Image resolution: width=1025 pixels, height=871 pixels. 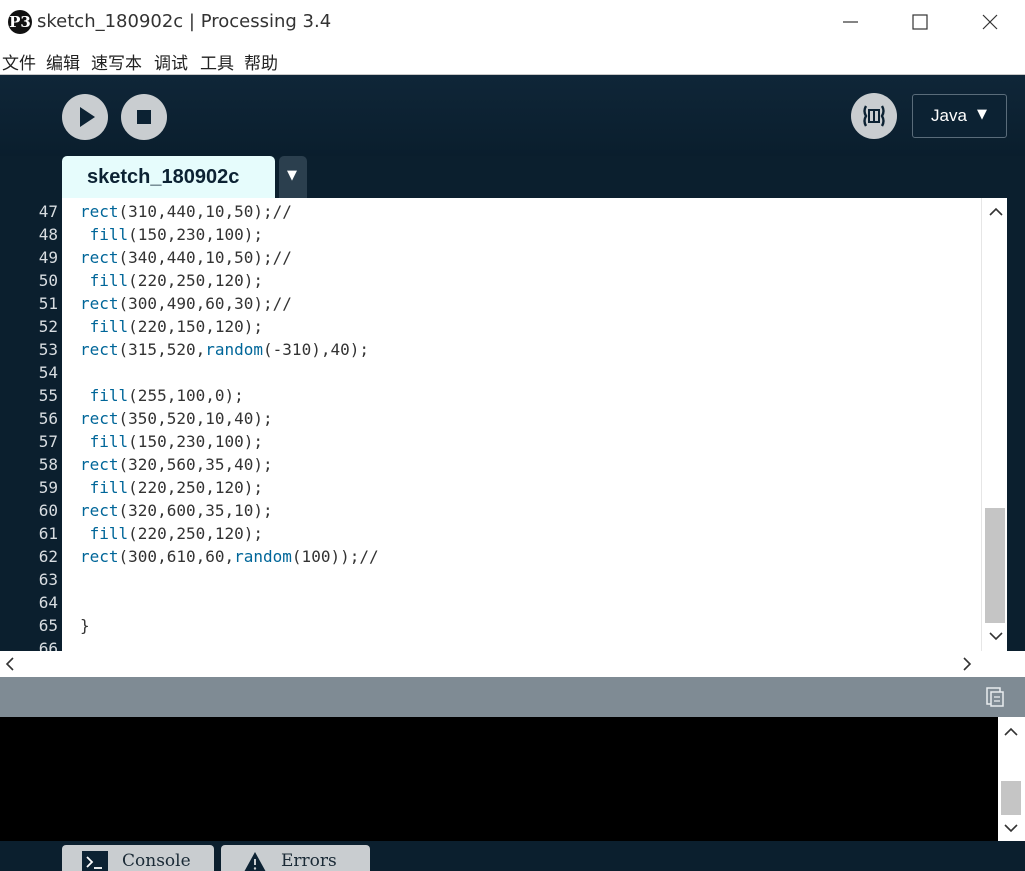 What do you see at coordinates (19, 61) in the screenshot?
I see `menu-file: 文件` at bounding box center [19, 61].